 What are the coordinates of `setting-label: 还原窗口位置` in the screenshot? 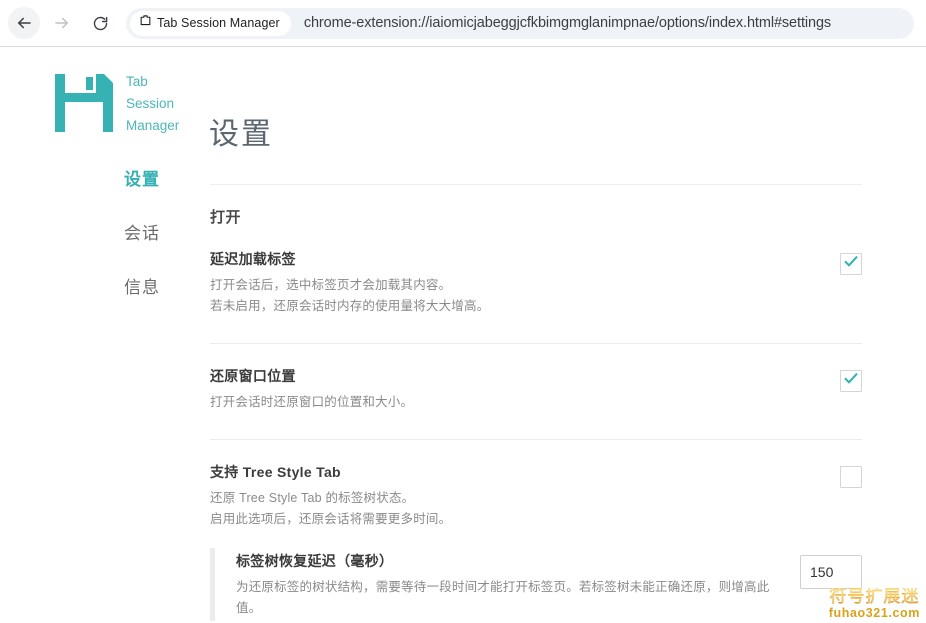 It's located at (253, 376).